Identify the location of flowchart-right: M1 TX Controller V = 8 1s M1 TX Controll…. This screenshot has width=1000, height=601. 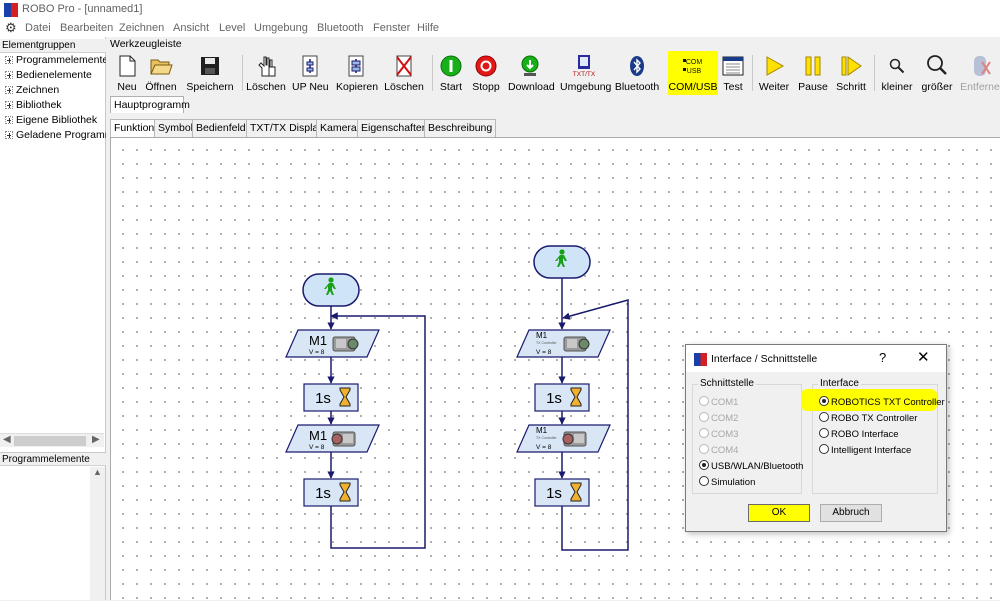
(572, 398).